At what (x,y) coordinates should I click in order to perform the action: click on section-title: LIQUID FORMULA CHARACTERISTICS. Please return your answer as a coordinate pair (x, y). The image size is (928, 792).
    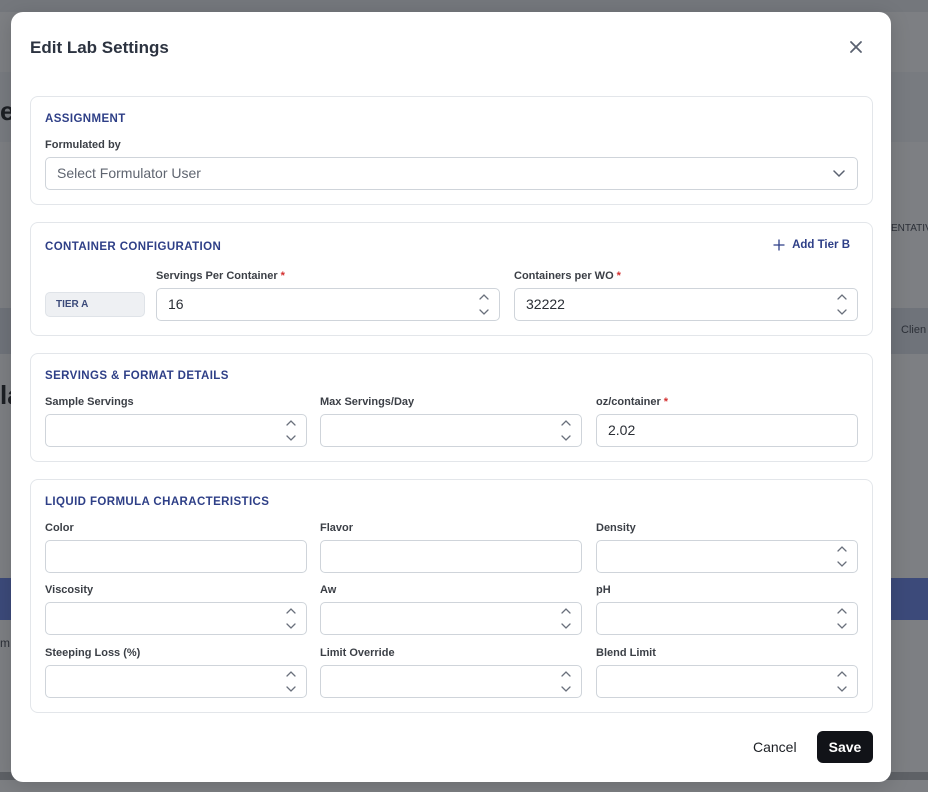
    Looking at the image, I should click on (157, 502).